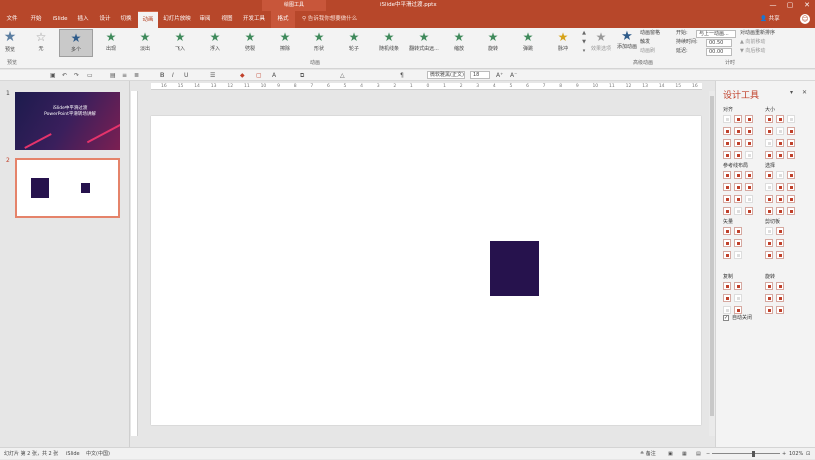 Image resolution: width=815 pixels, height=460 pixels. What do you see at coordinates (145, 43) in the screenshot?
I see `anim-fade: ★ 淡出` at bounding box center [145, 43].